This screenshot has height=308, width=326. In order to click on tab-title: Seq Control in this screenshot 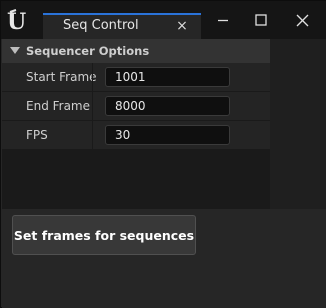, I will do `click(101, 25)`.